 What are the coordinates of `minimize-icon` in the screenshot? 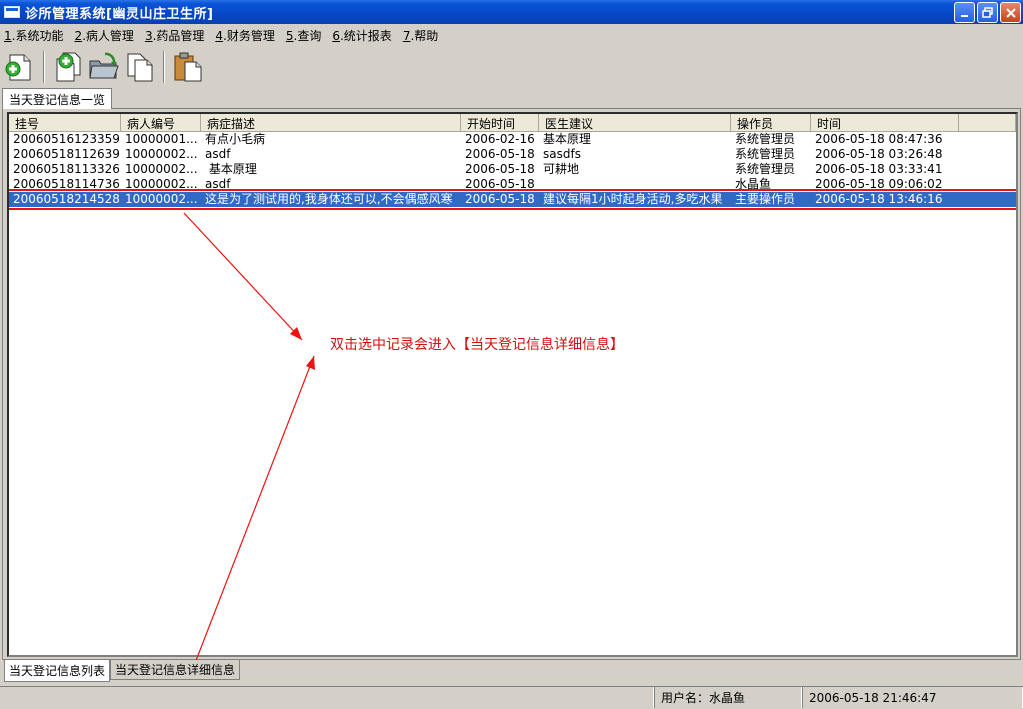 It's located at (964, 12).